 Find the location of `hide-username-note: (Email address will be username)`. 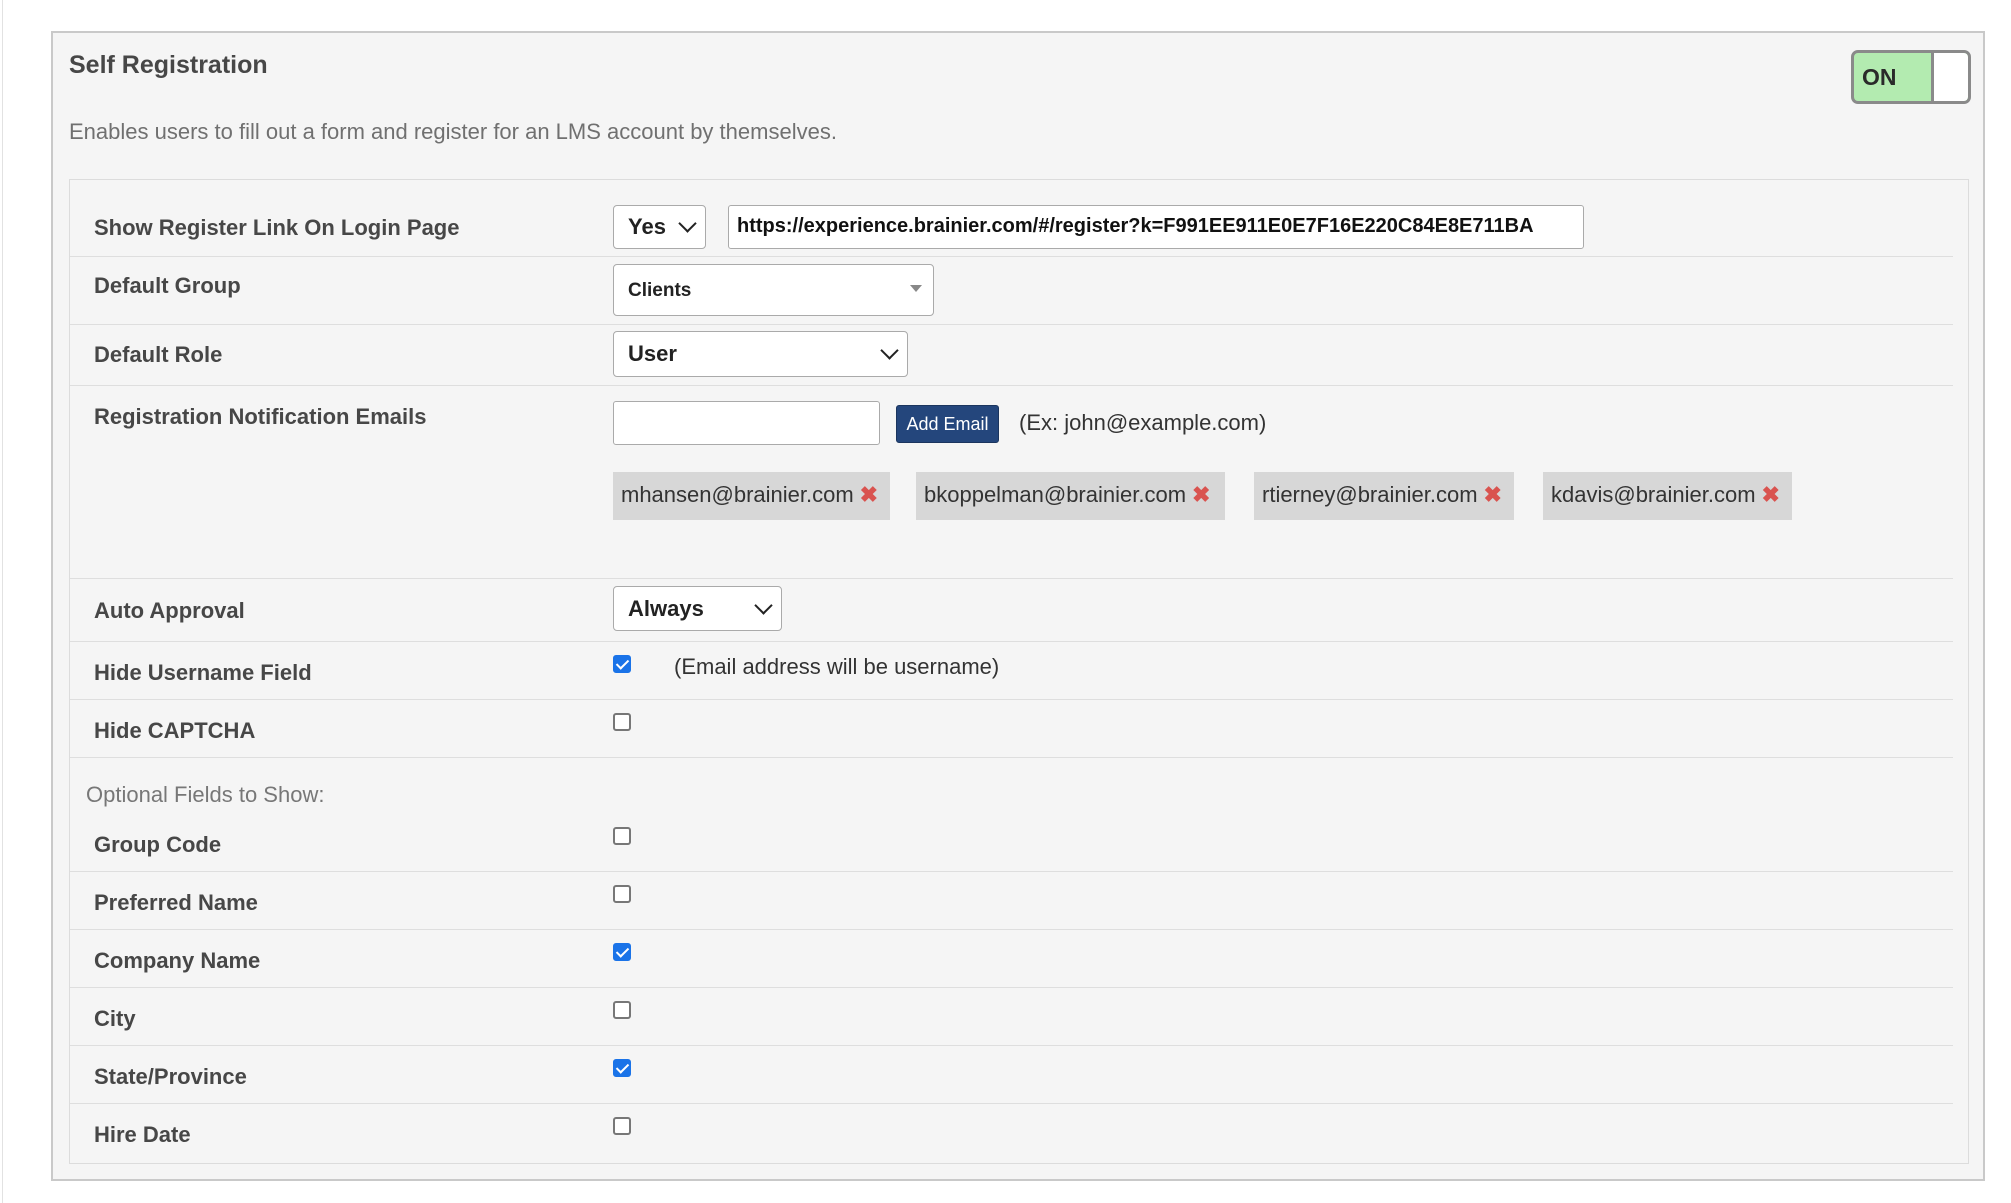

hide-username-note: (Email address will be username) is located at coordinates (837, 666).